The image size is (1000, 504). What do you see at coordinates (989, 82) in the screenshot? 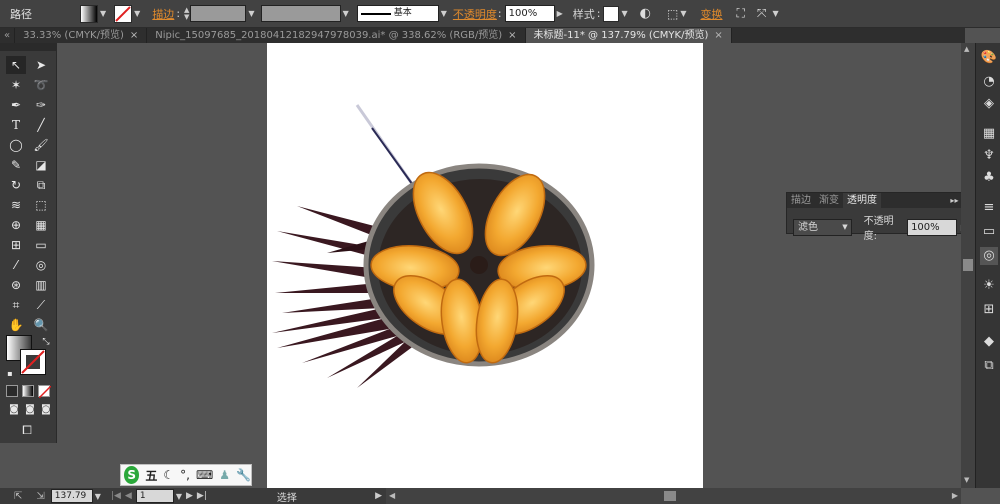
I see `color-panel-icon: ◔` at bounding box center [989, 82].